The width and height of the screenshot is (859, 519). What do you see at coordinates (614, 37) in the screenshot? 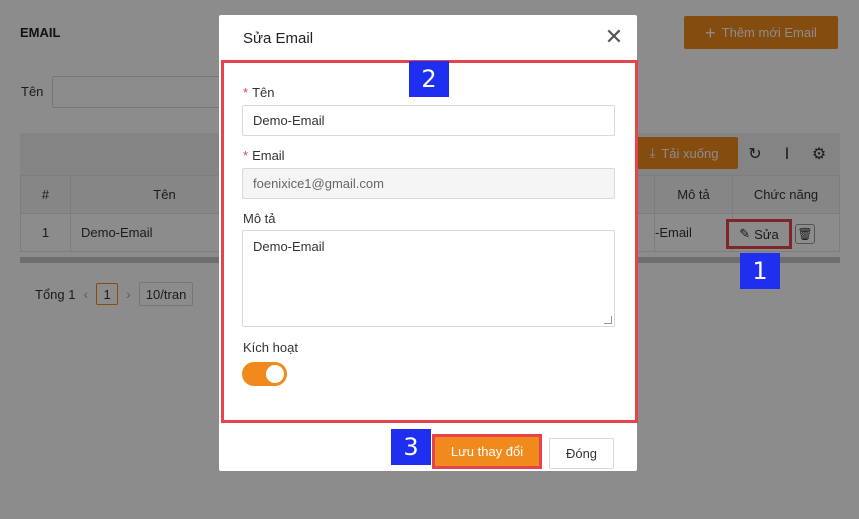
I see `close-icon: ✕` at bounding box center [614, 37].